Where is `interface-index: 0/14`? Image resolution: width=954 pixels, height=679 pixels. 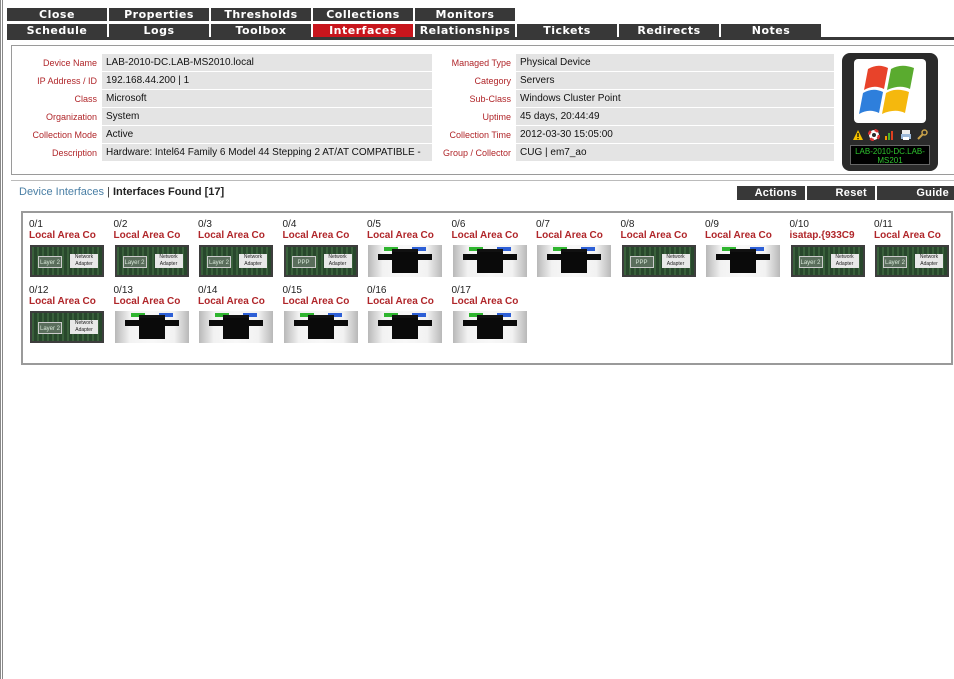 interface-index: 0/14 is located at coordinates (208, 290).